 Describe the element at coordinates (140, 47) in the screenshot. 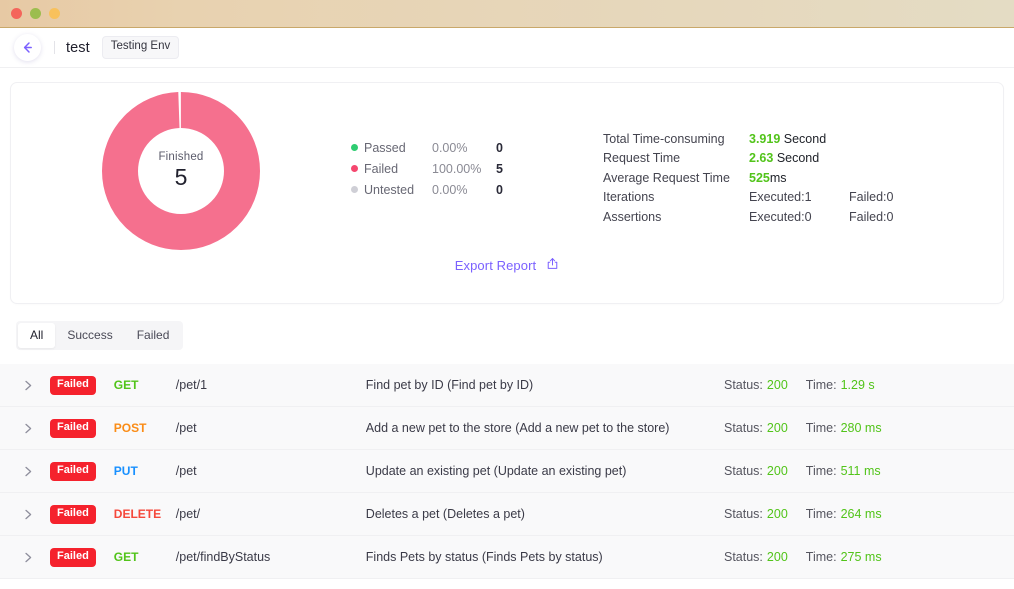

I see `environment-badge: Testing Env` at that location.